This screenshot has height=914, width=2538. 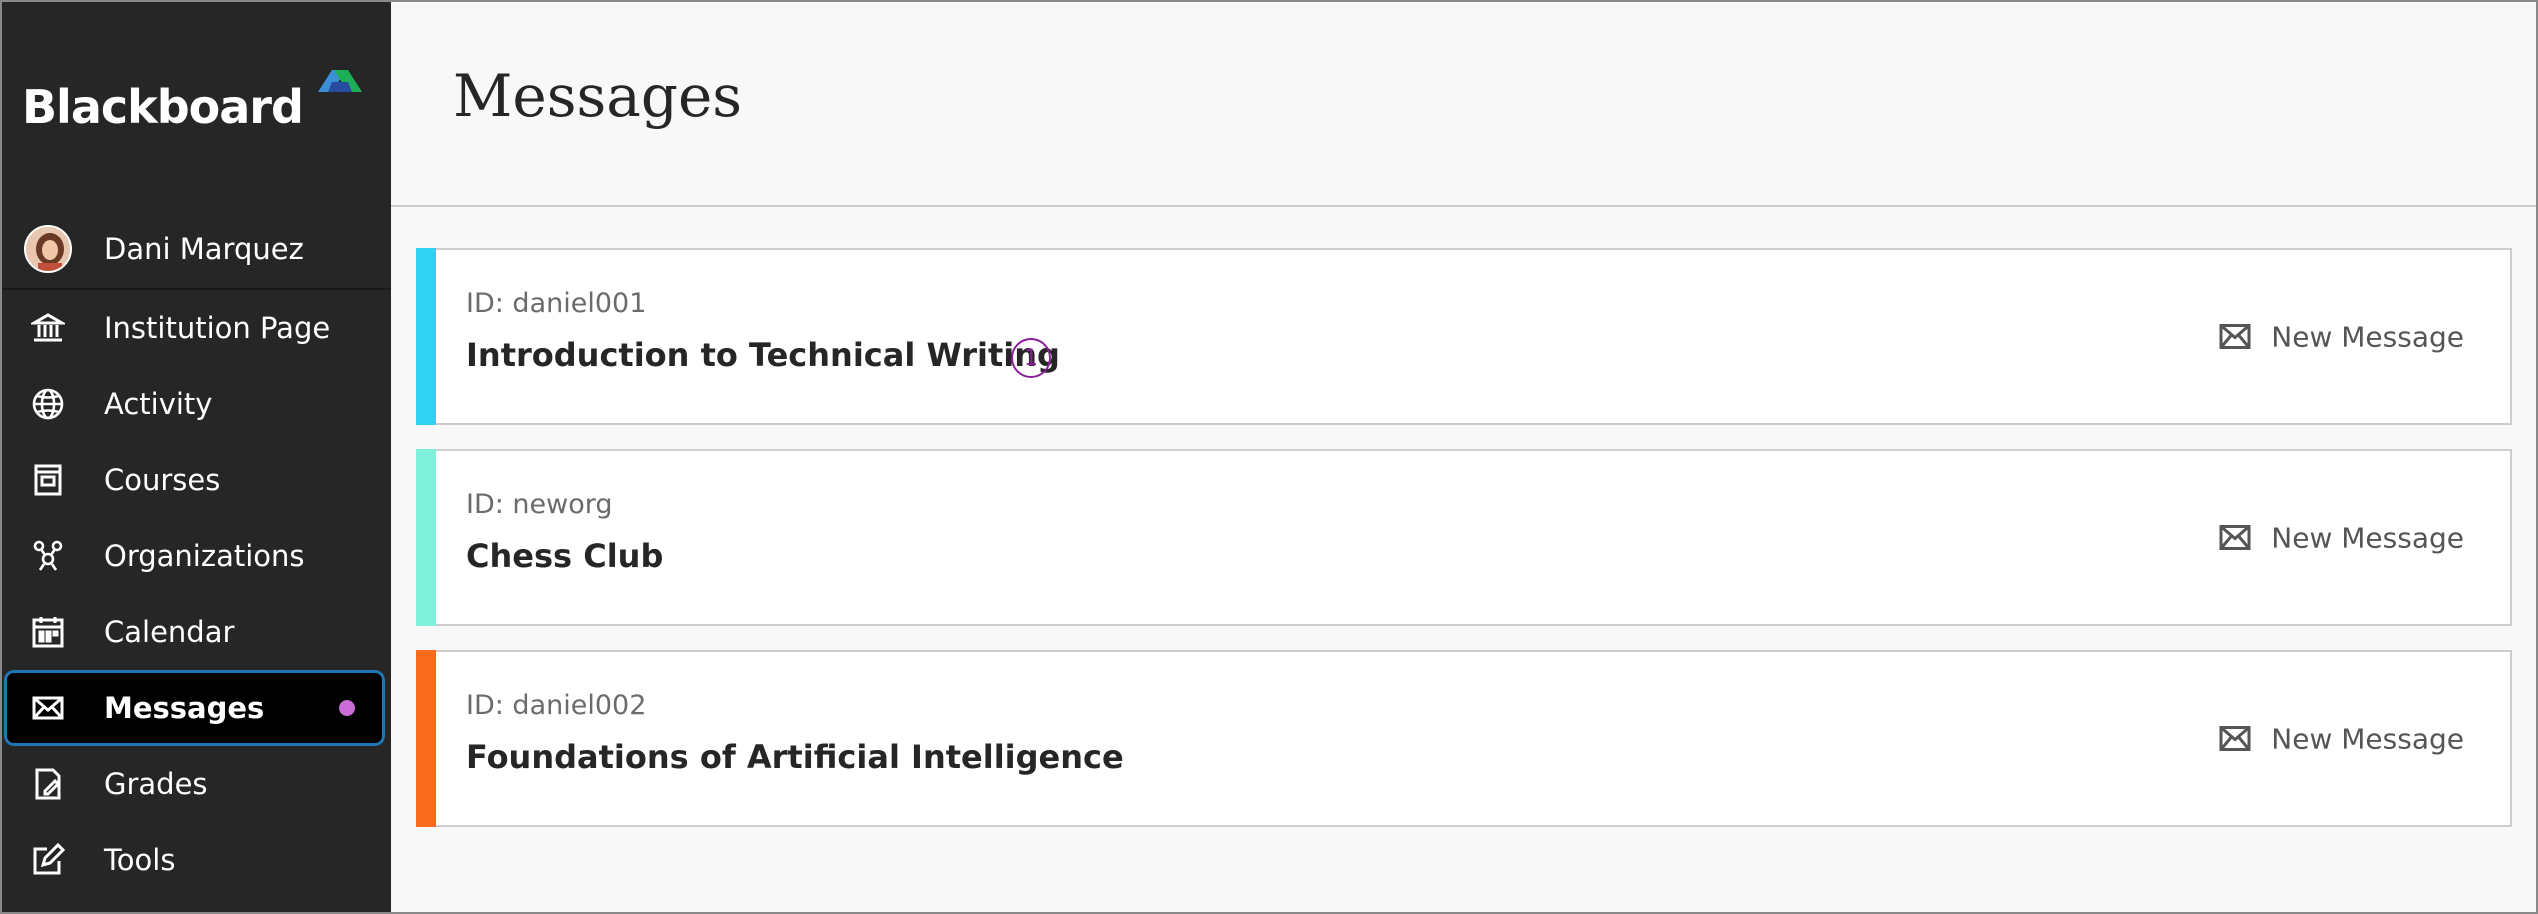 I want to click on sidebar-item-label: Institution Page, so click(x=217, y=328).